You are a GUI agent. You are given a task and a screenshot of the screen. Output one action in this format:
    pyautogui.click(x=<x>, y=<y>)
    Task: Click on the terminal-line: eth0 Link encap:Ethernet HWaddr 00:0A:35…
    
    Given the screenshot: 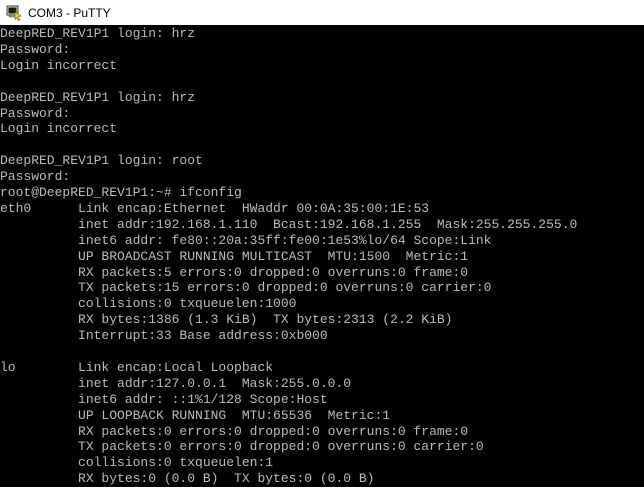 What is the action you would take?
    pyautogui.click(x=215, y=208)
    